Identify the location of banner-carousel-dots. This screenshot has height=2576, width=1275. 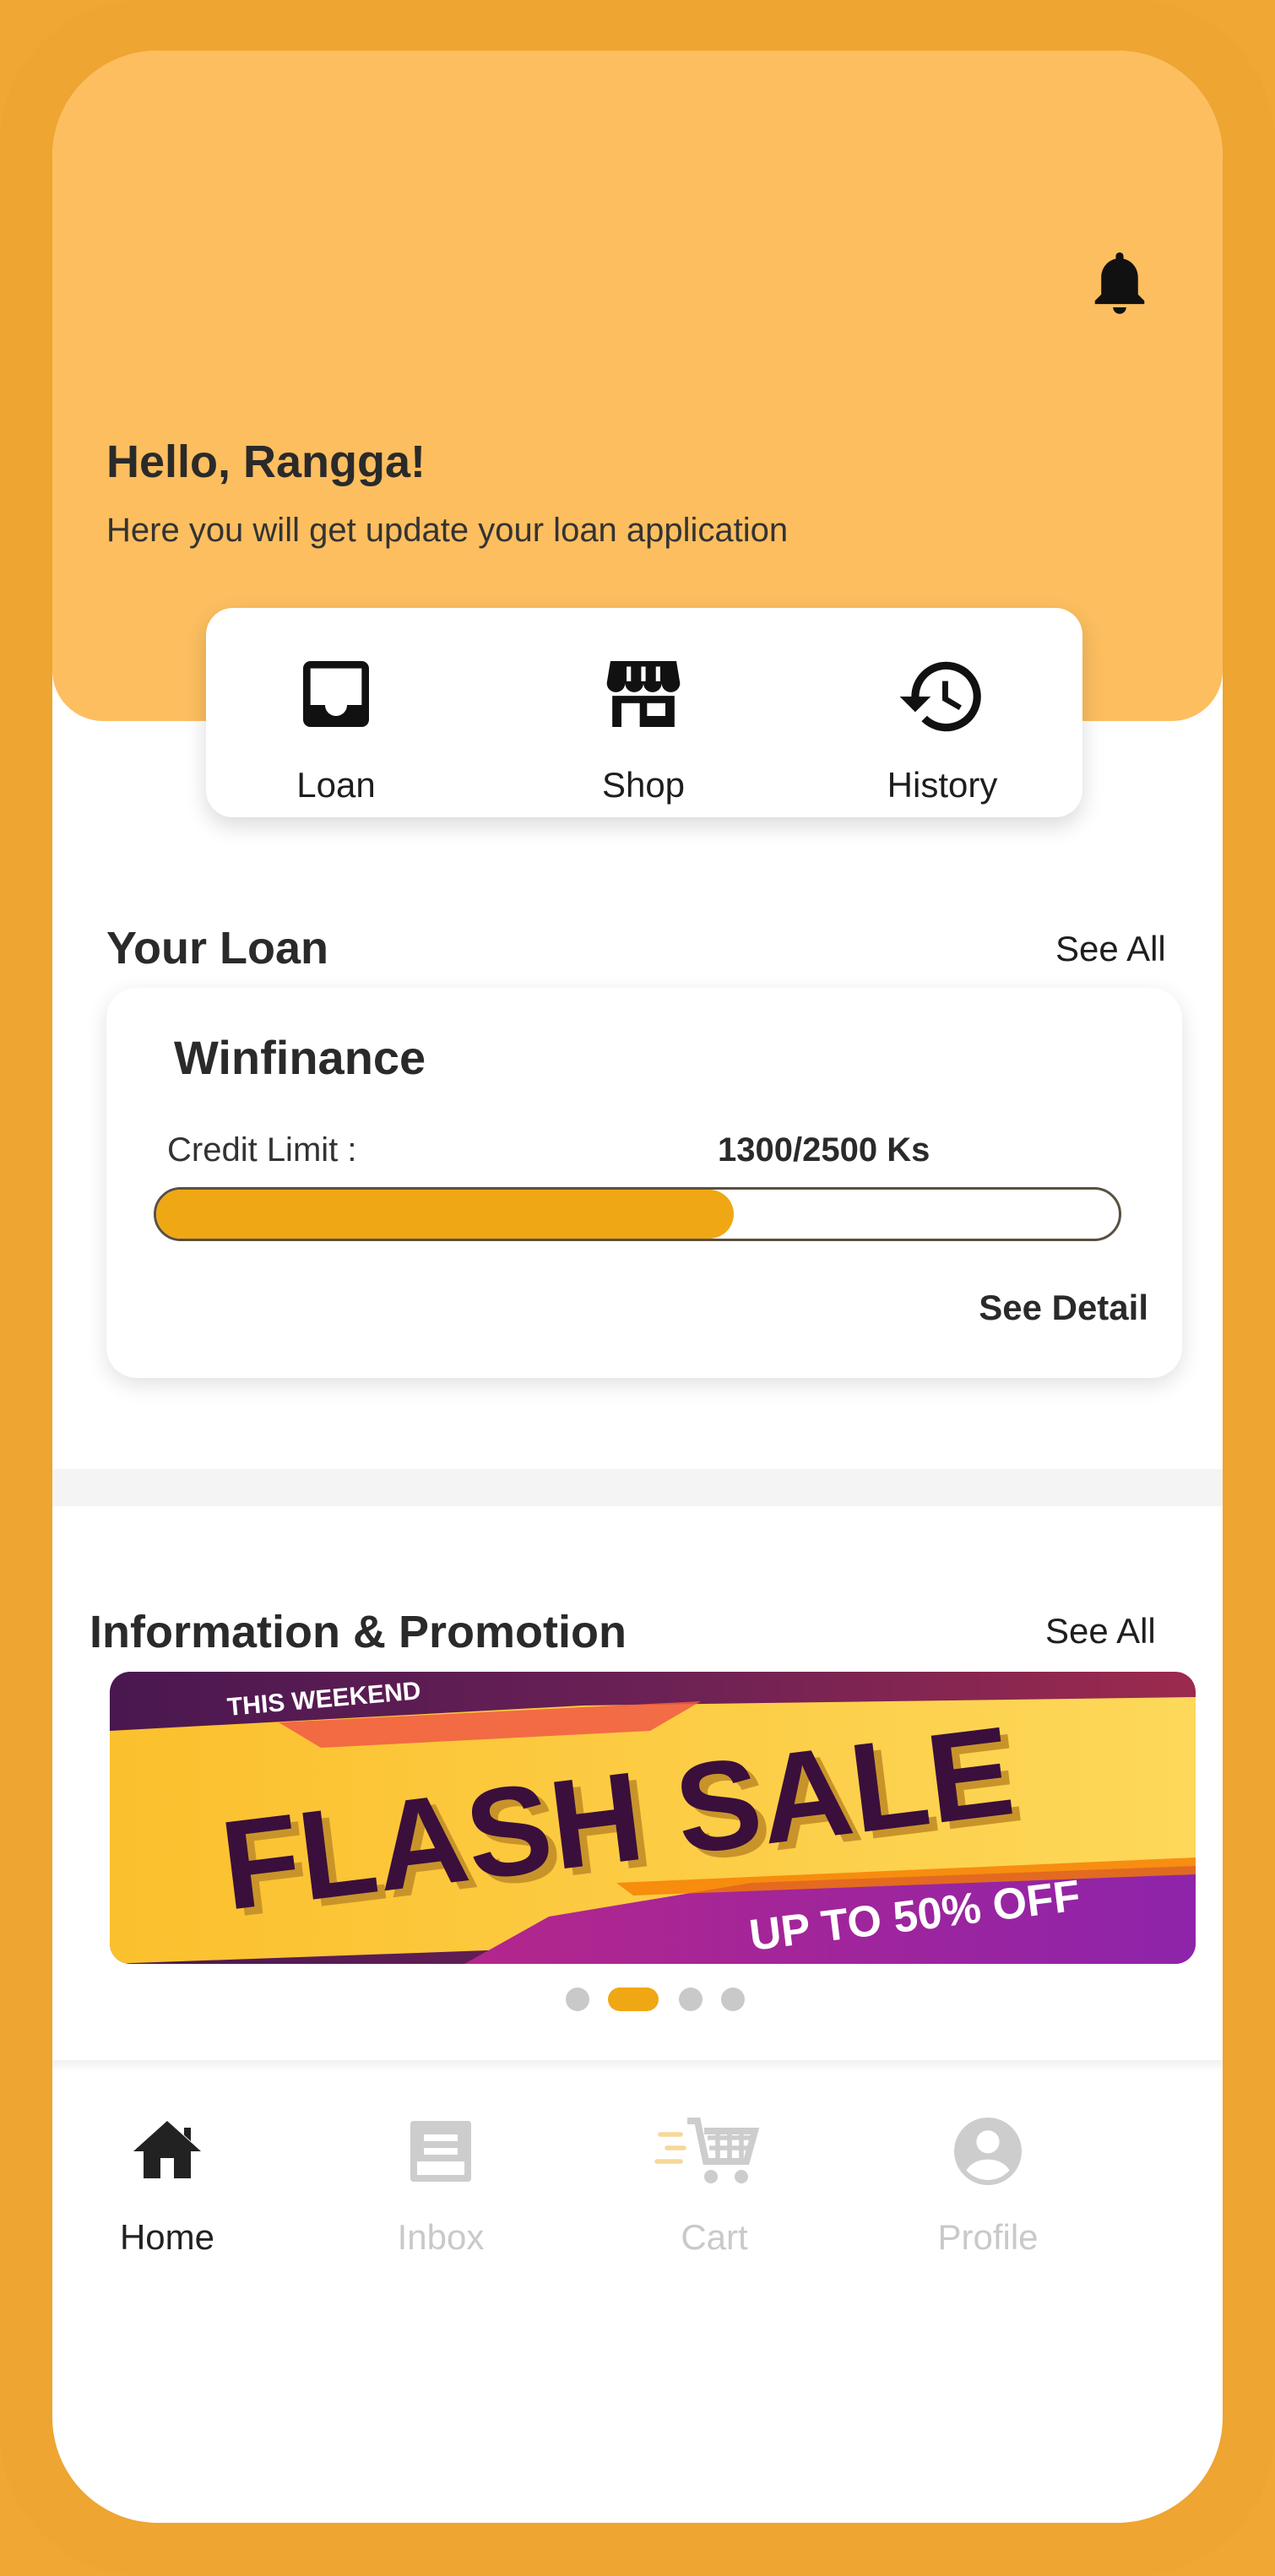
(637, 1998).